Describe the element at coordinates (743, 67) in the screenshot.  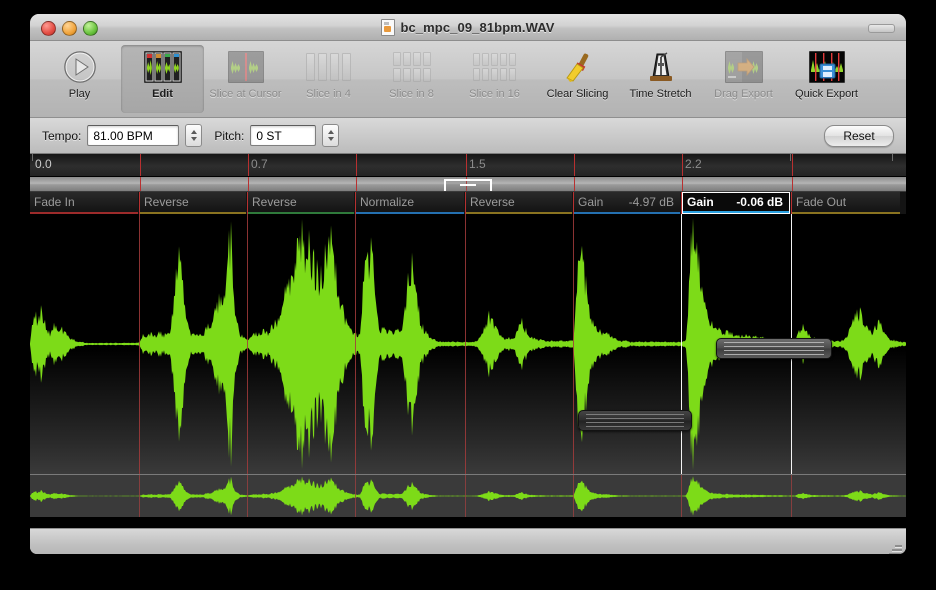
I see `drag-export-icon` at that location.